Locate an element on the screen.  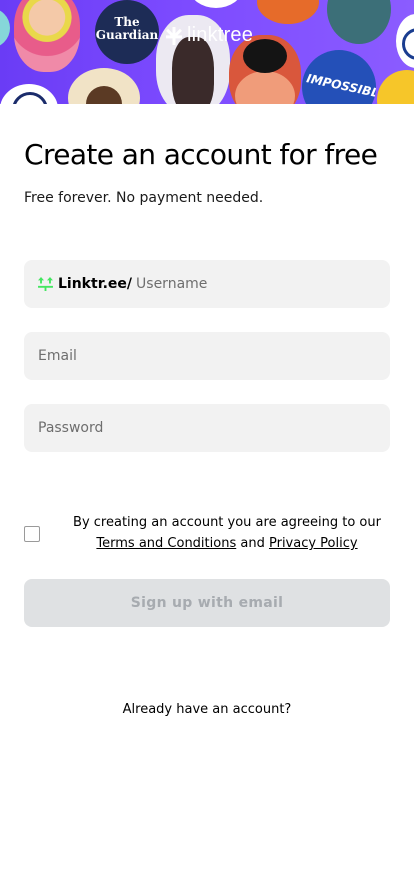
username-field: Linktr.ee/ is located at coordinates (207, 284).